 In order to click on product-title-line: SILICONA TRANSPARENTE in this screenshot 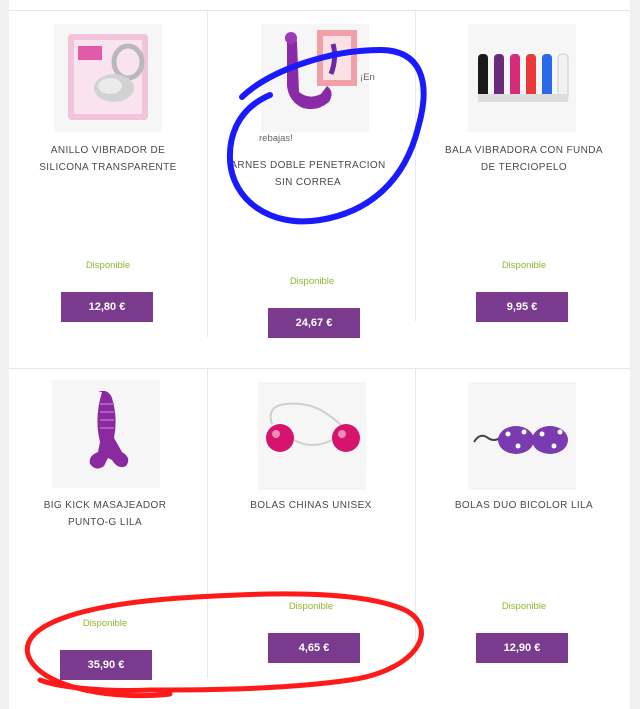, I will do `click(108, 167)`.